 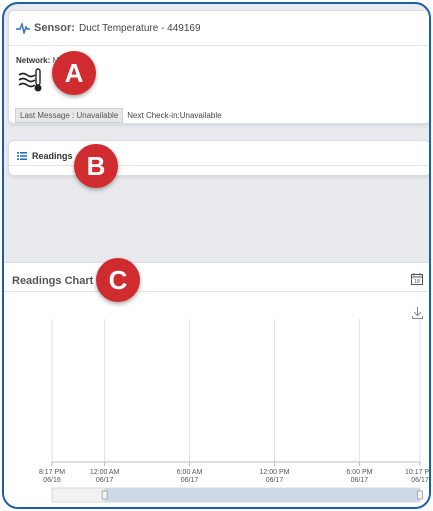 I want to click on readings-header: Readings, so click(x=45, y=156).